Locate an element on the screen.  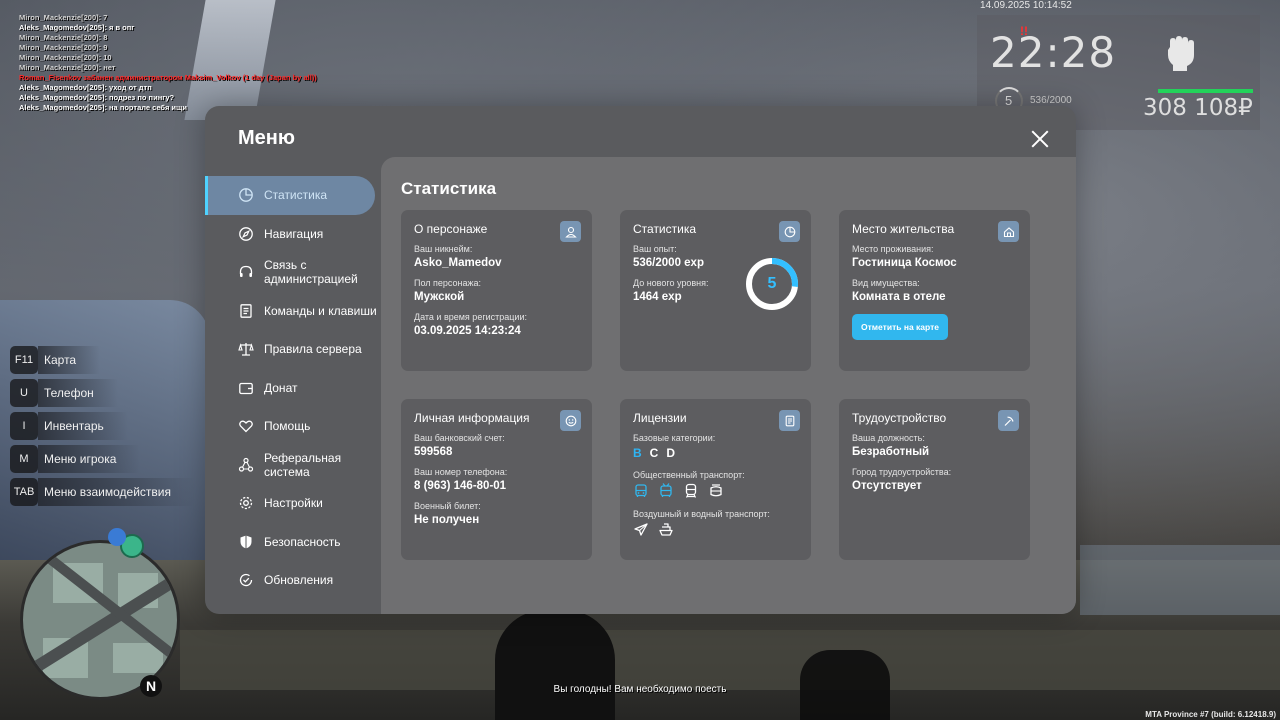
headset-icon is located at coordinates (246, 272).